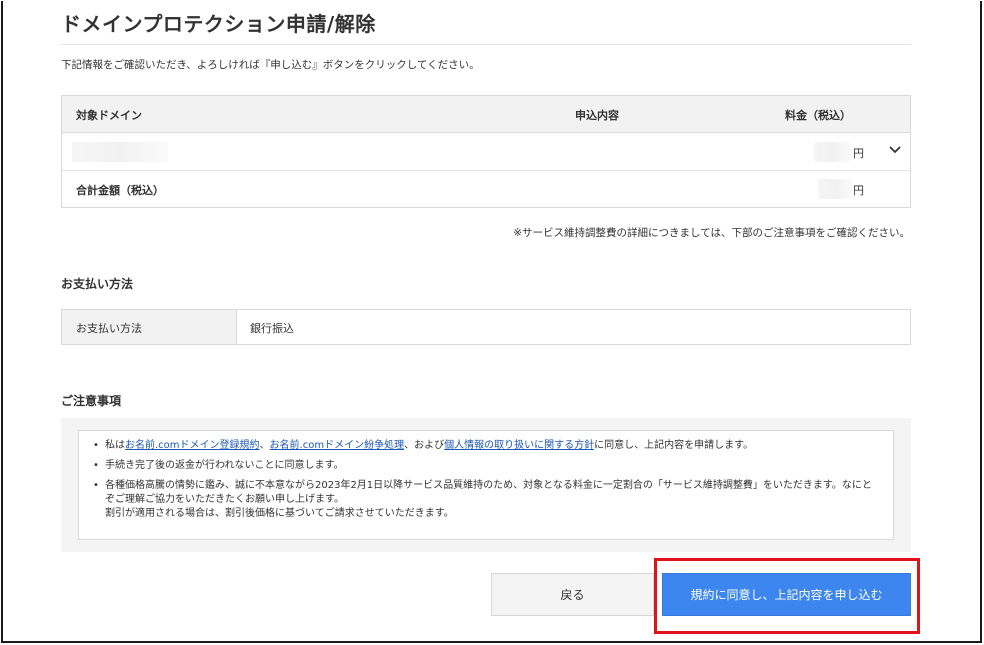  Describe the element at coordinates (486, 114) in the screenshot. I see `order-table-header: 対象ドメイン 申込内容 料金（税込）` at that location.